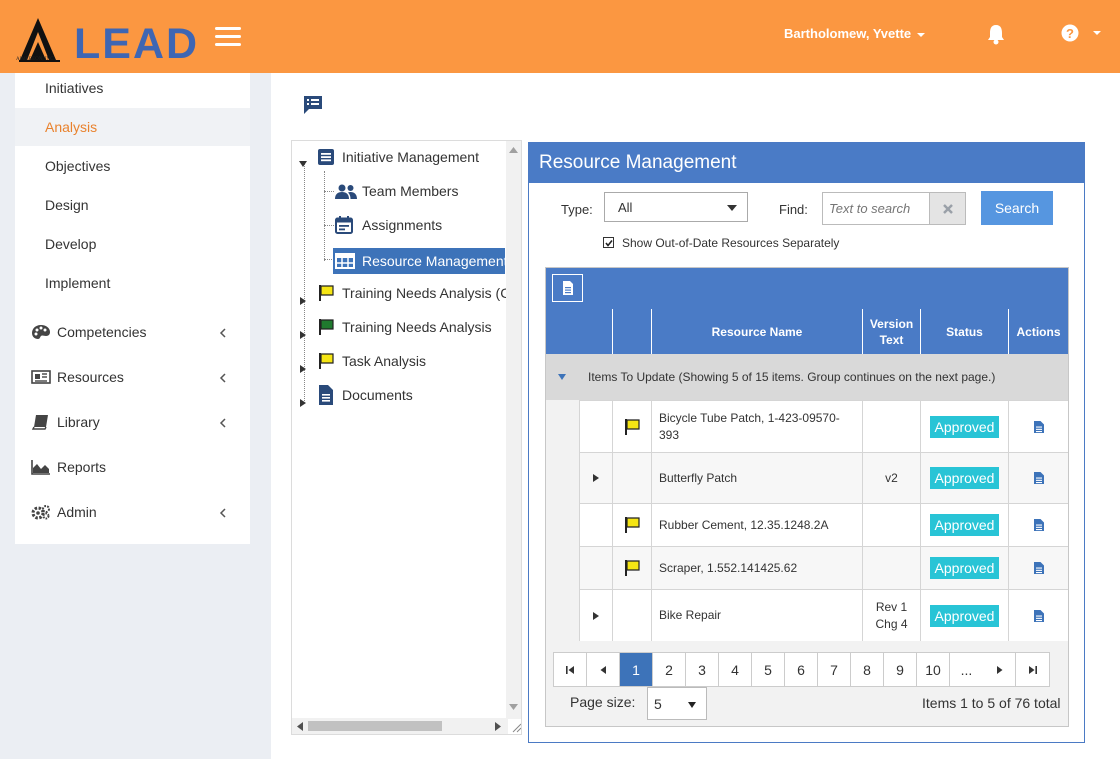  Describe the element at coordinates (964, 331) in the screenshot. I see `header-status: Status` at that location.